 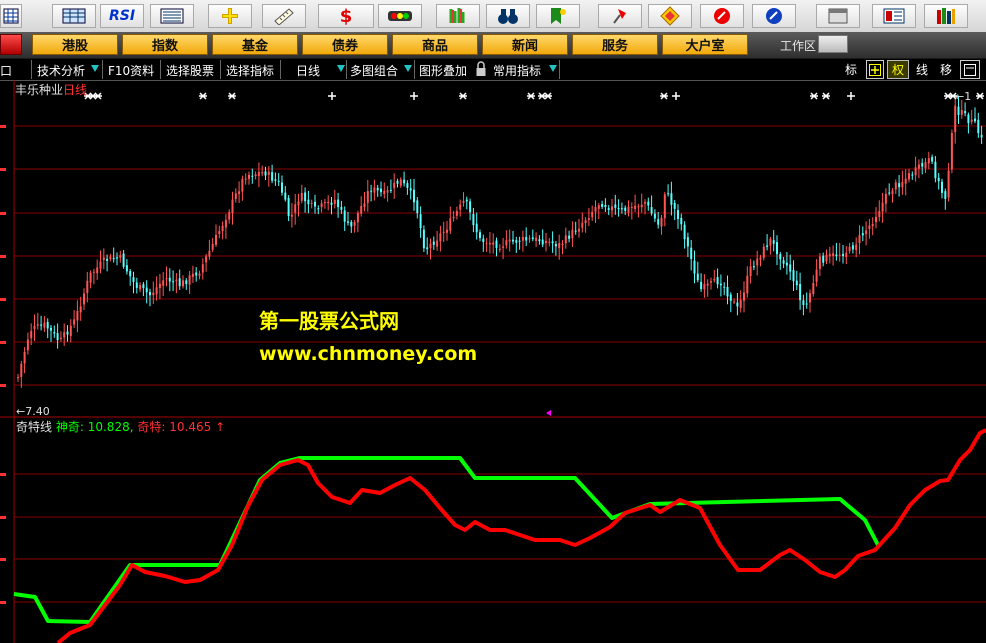 I want to click on menu-vip-room: 大户室, so click(x=705, y=44).